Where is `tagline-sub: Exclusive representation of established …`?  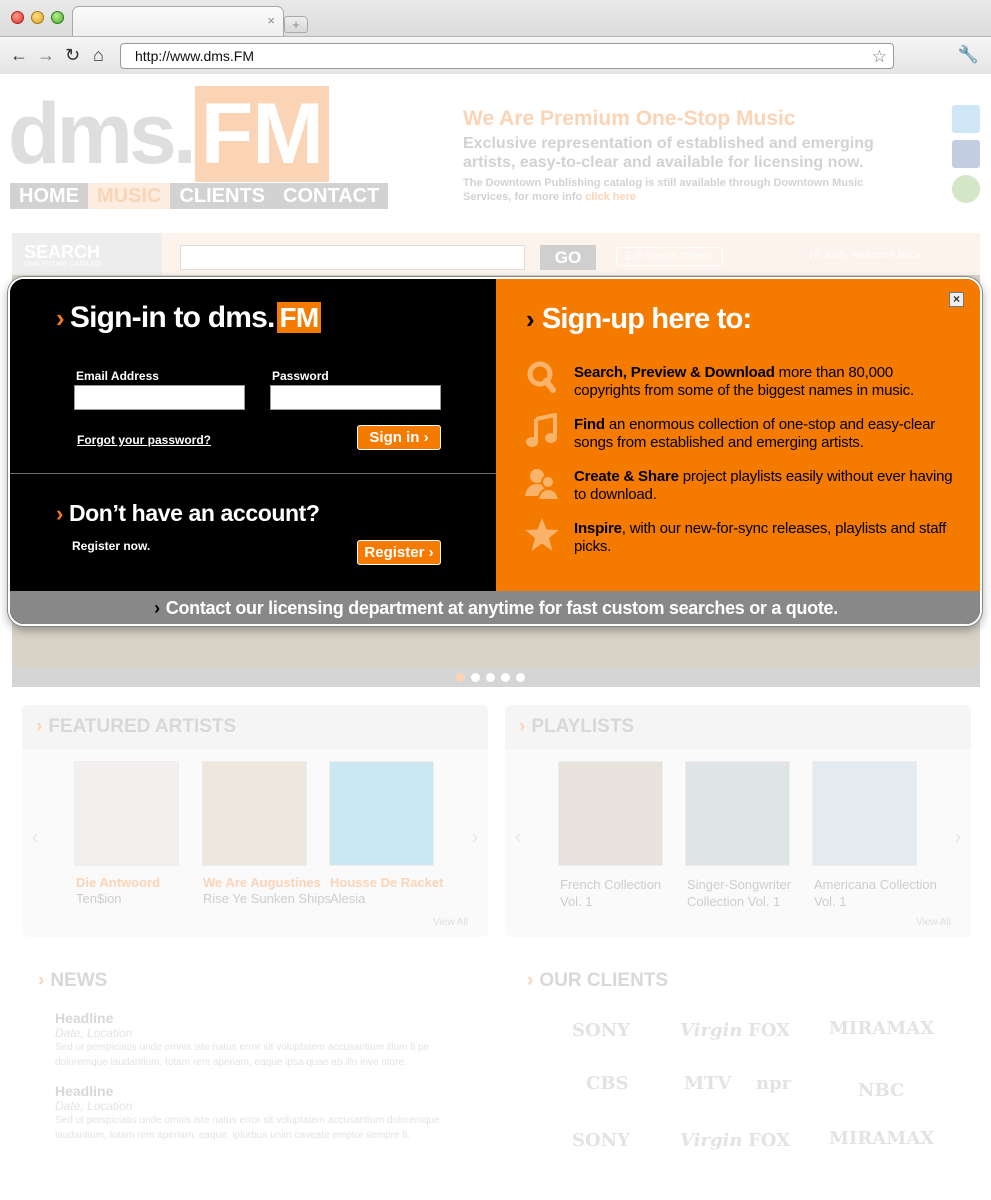 tagline-sub: Exclusive representation of established … is located at coordinates (668, 153).